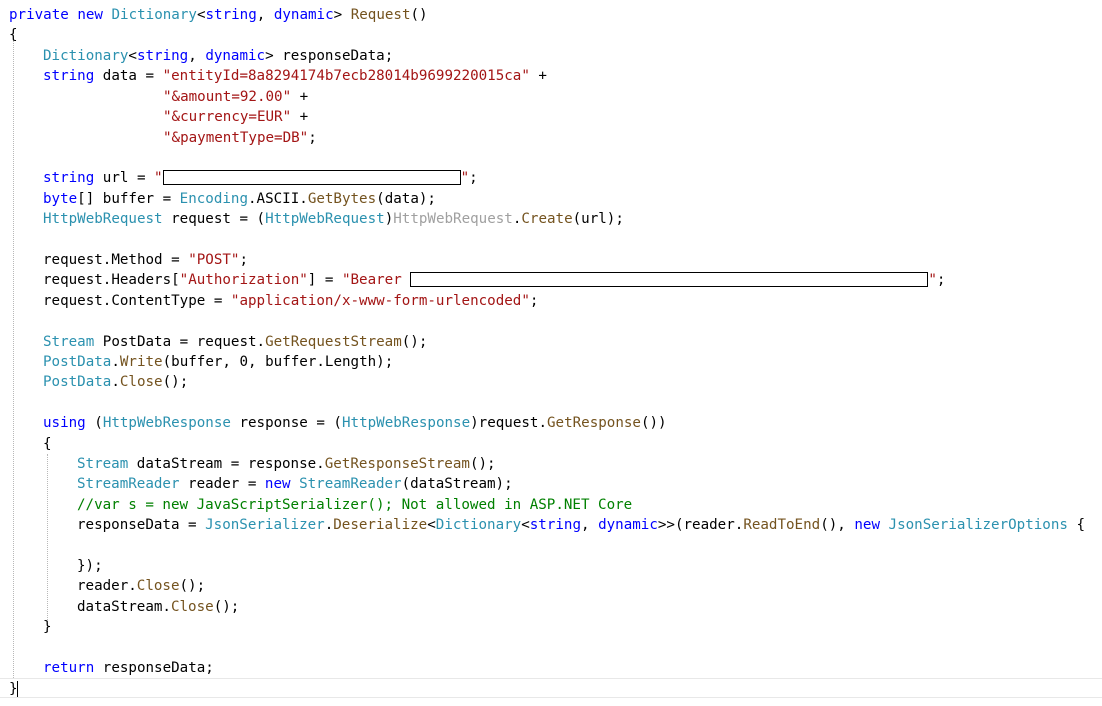 This screenshot has width=1102, height=706. Describe the element at coordinates (141, 586) in the screenshot. I see `code-line-24: reader.Close();` at that location.